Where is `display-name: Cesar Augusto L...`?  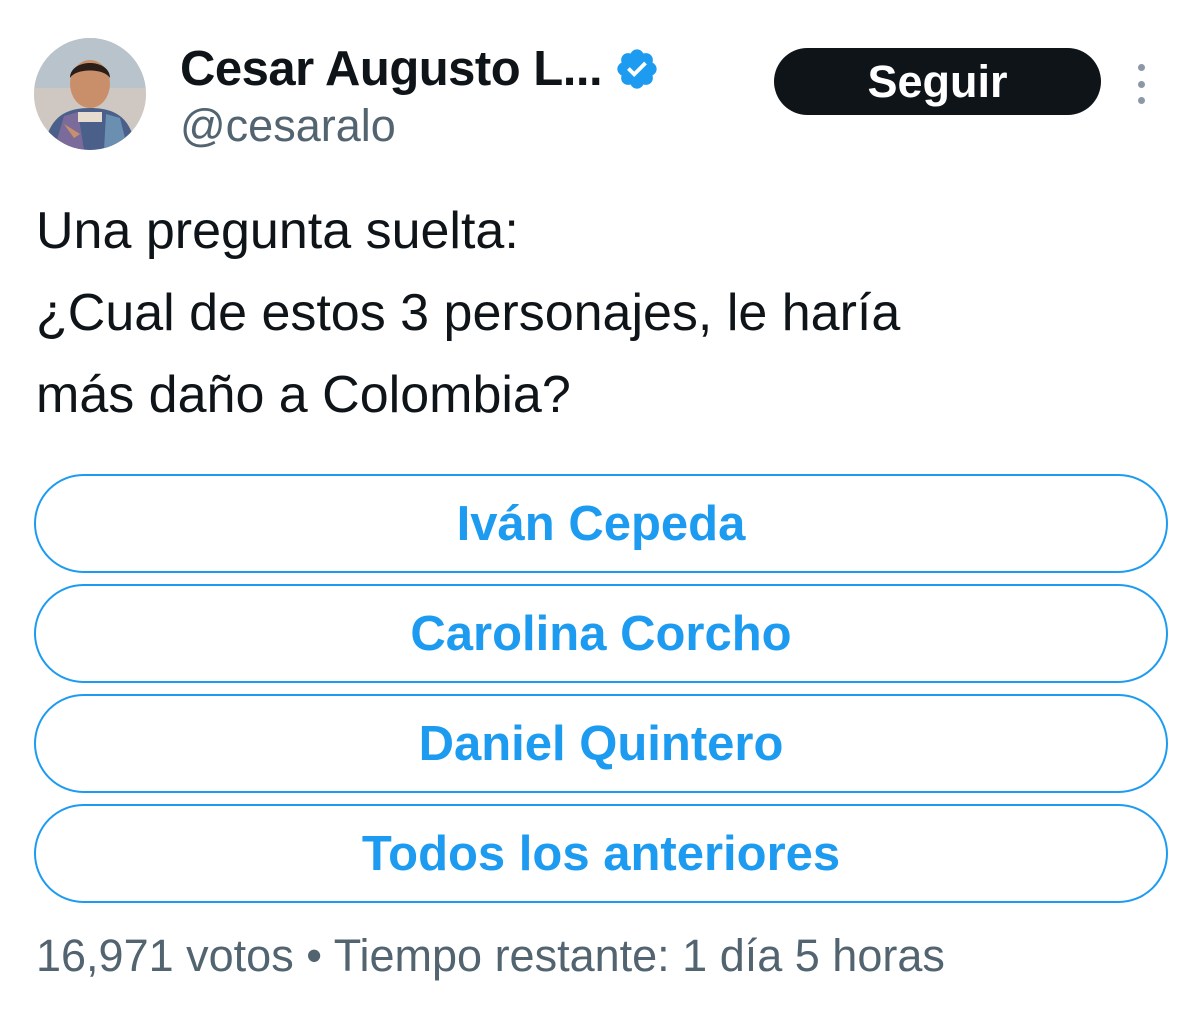
display-name: Cesar Augusto L... is located at coordinates (391, 69).